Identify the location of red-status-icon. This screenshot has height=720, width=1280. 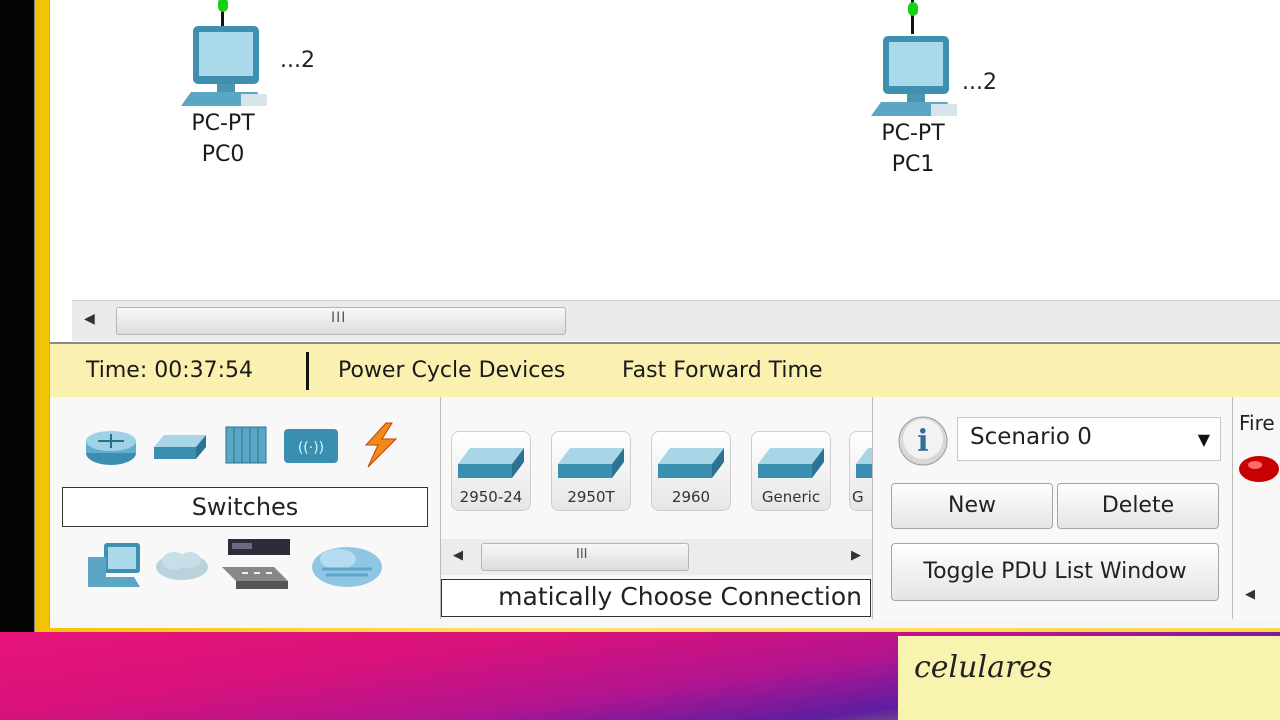
(1258, 469).